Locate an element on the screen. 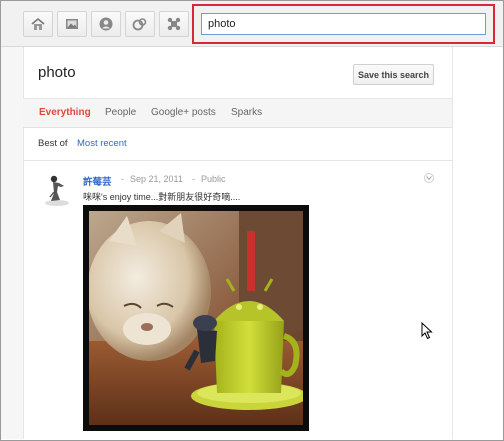  page-title: photo is located at coordinates (57, 72).